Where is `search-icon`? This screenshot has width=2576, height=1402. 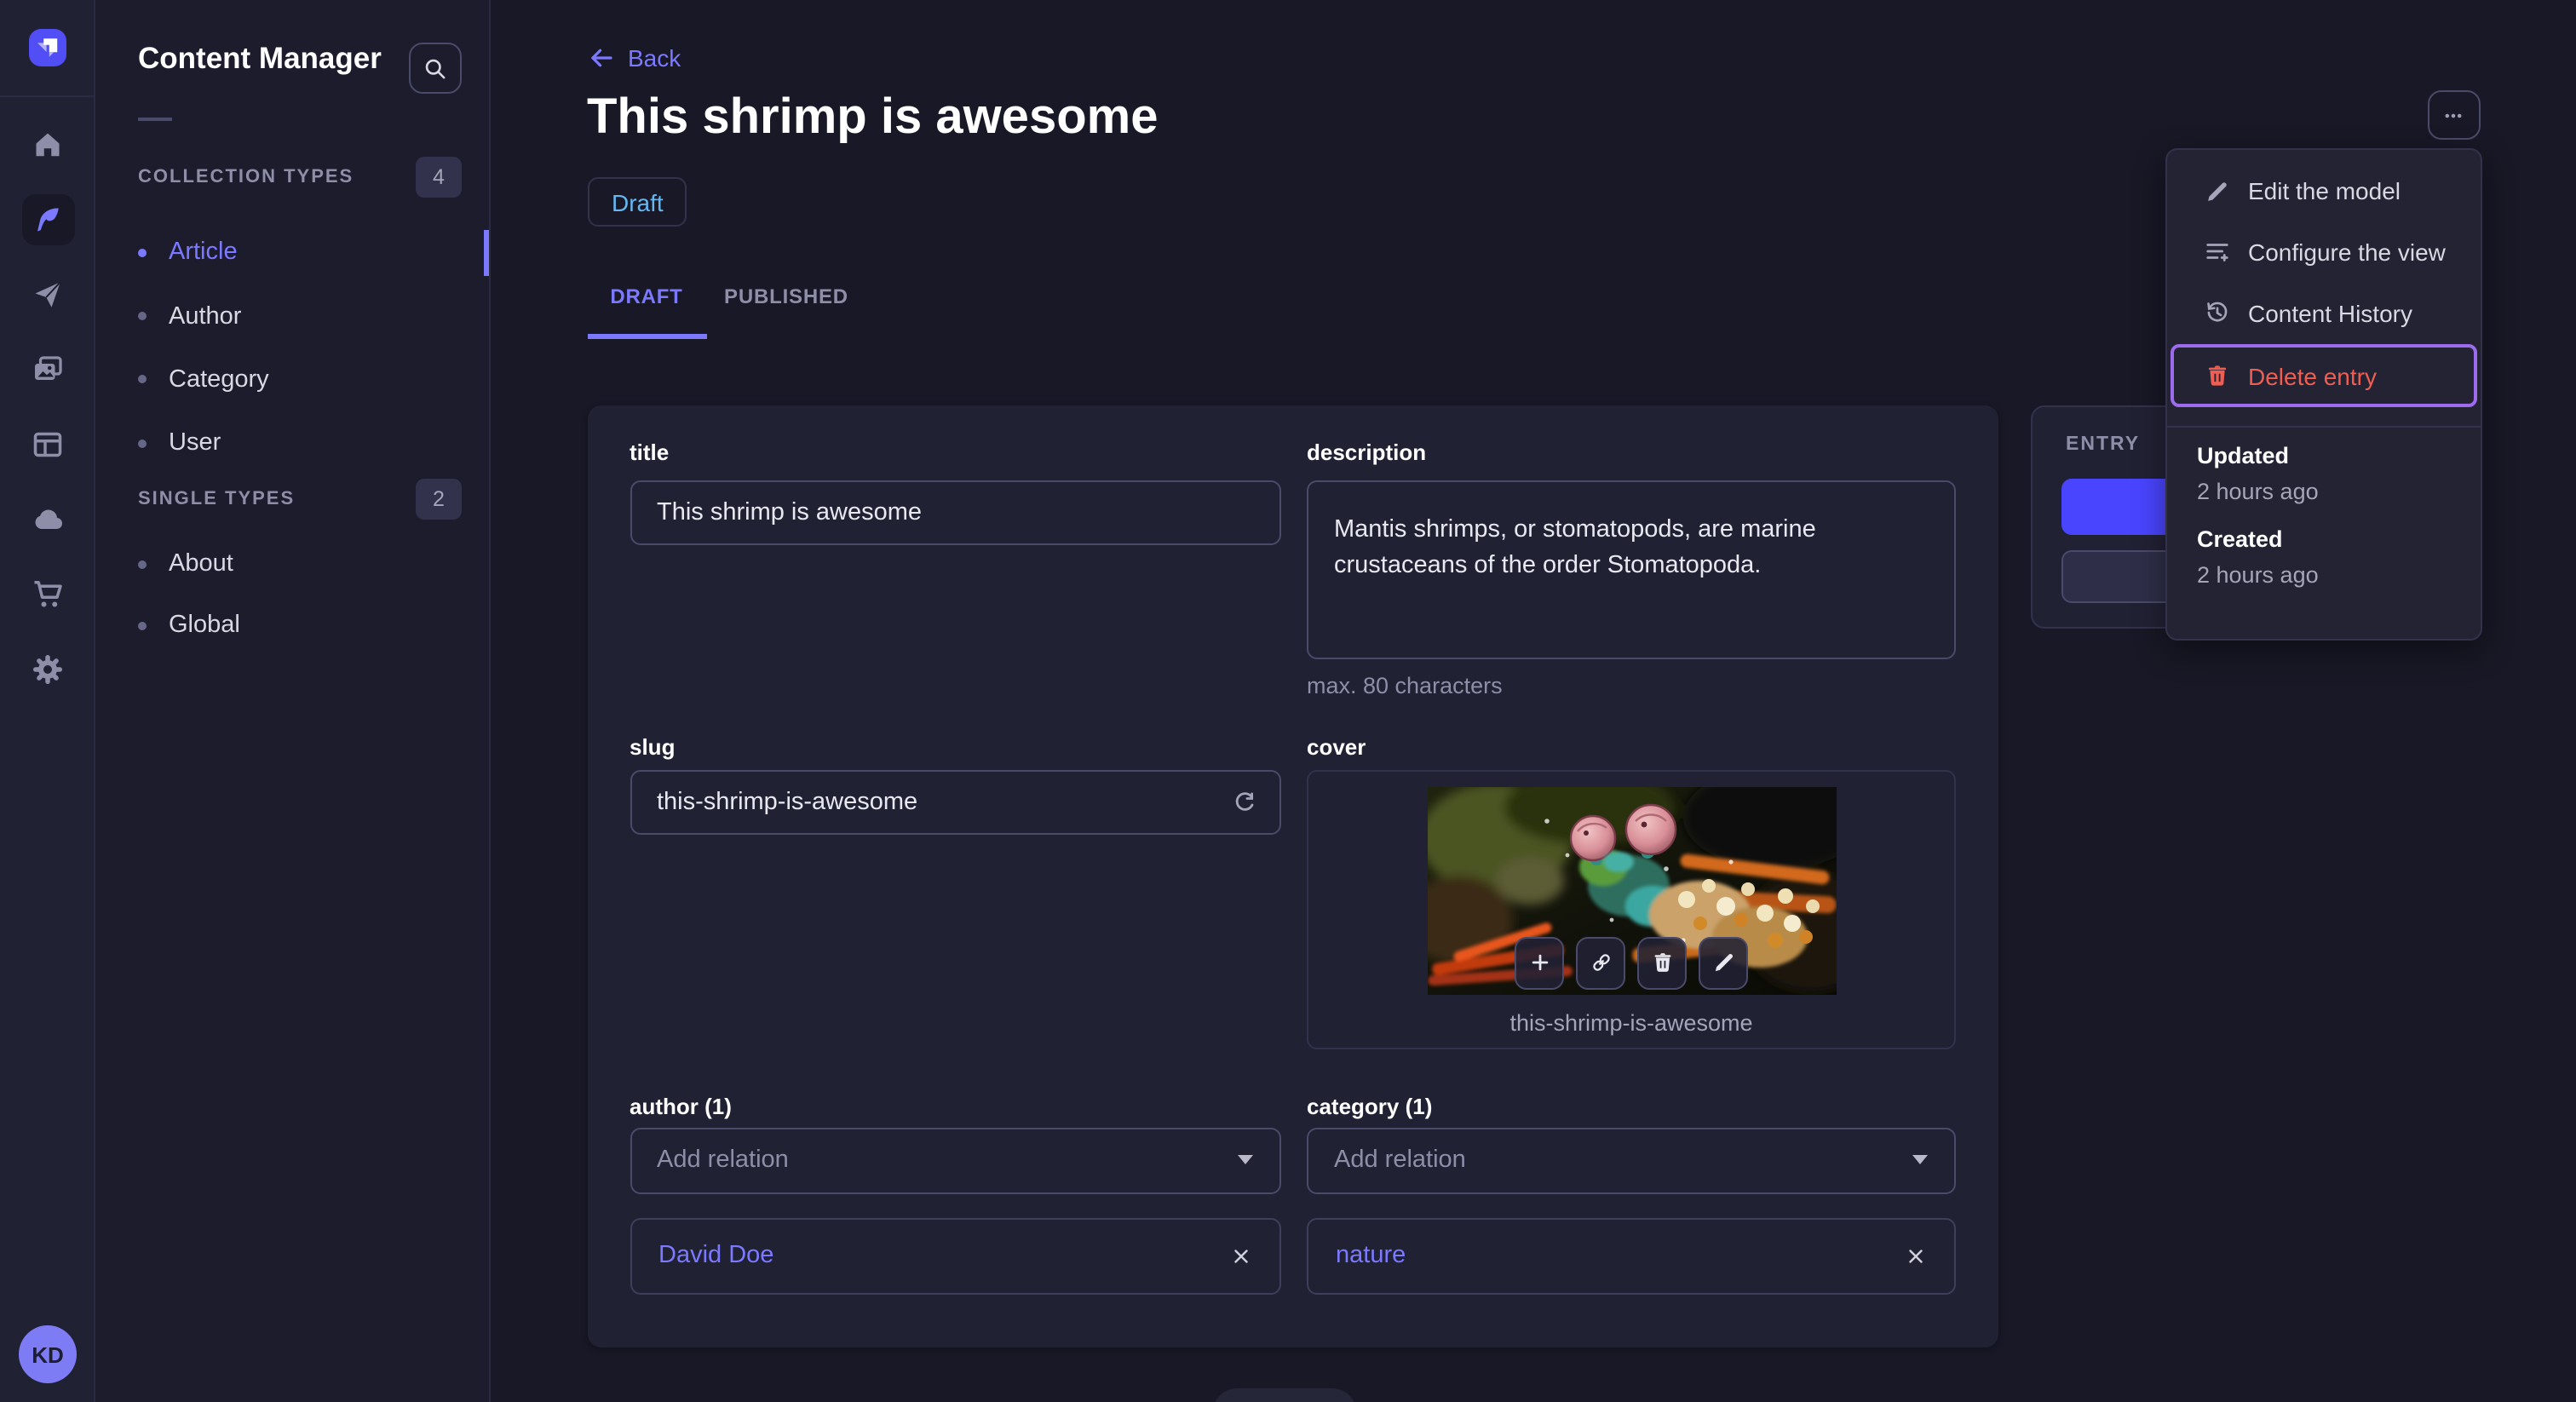 search-icon is located at coordinates (436, 68).